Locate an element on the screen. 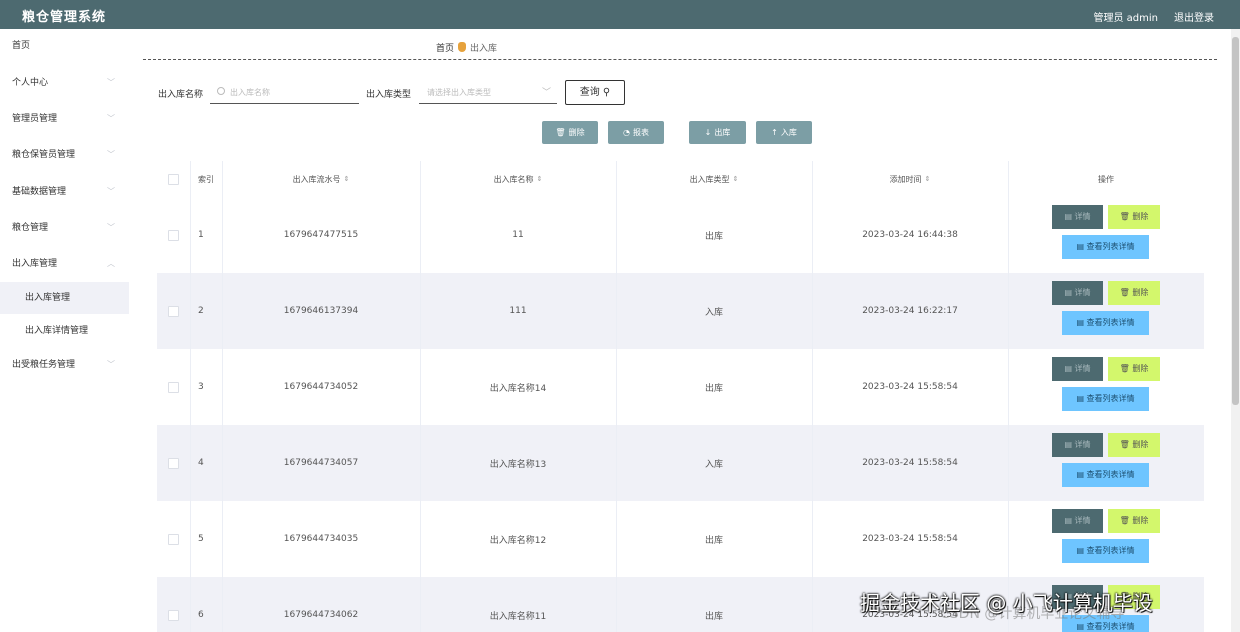 This screenshot has height=632, width=1240. sidebar-item-keeper: 粮仓保管员管理 ﹀ is located at coordinates (64, 155).